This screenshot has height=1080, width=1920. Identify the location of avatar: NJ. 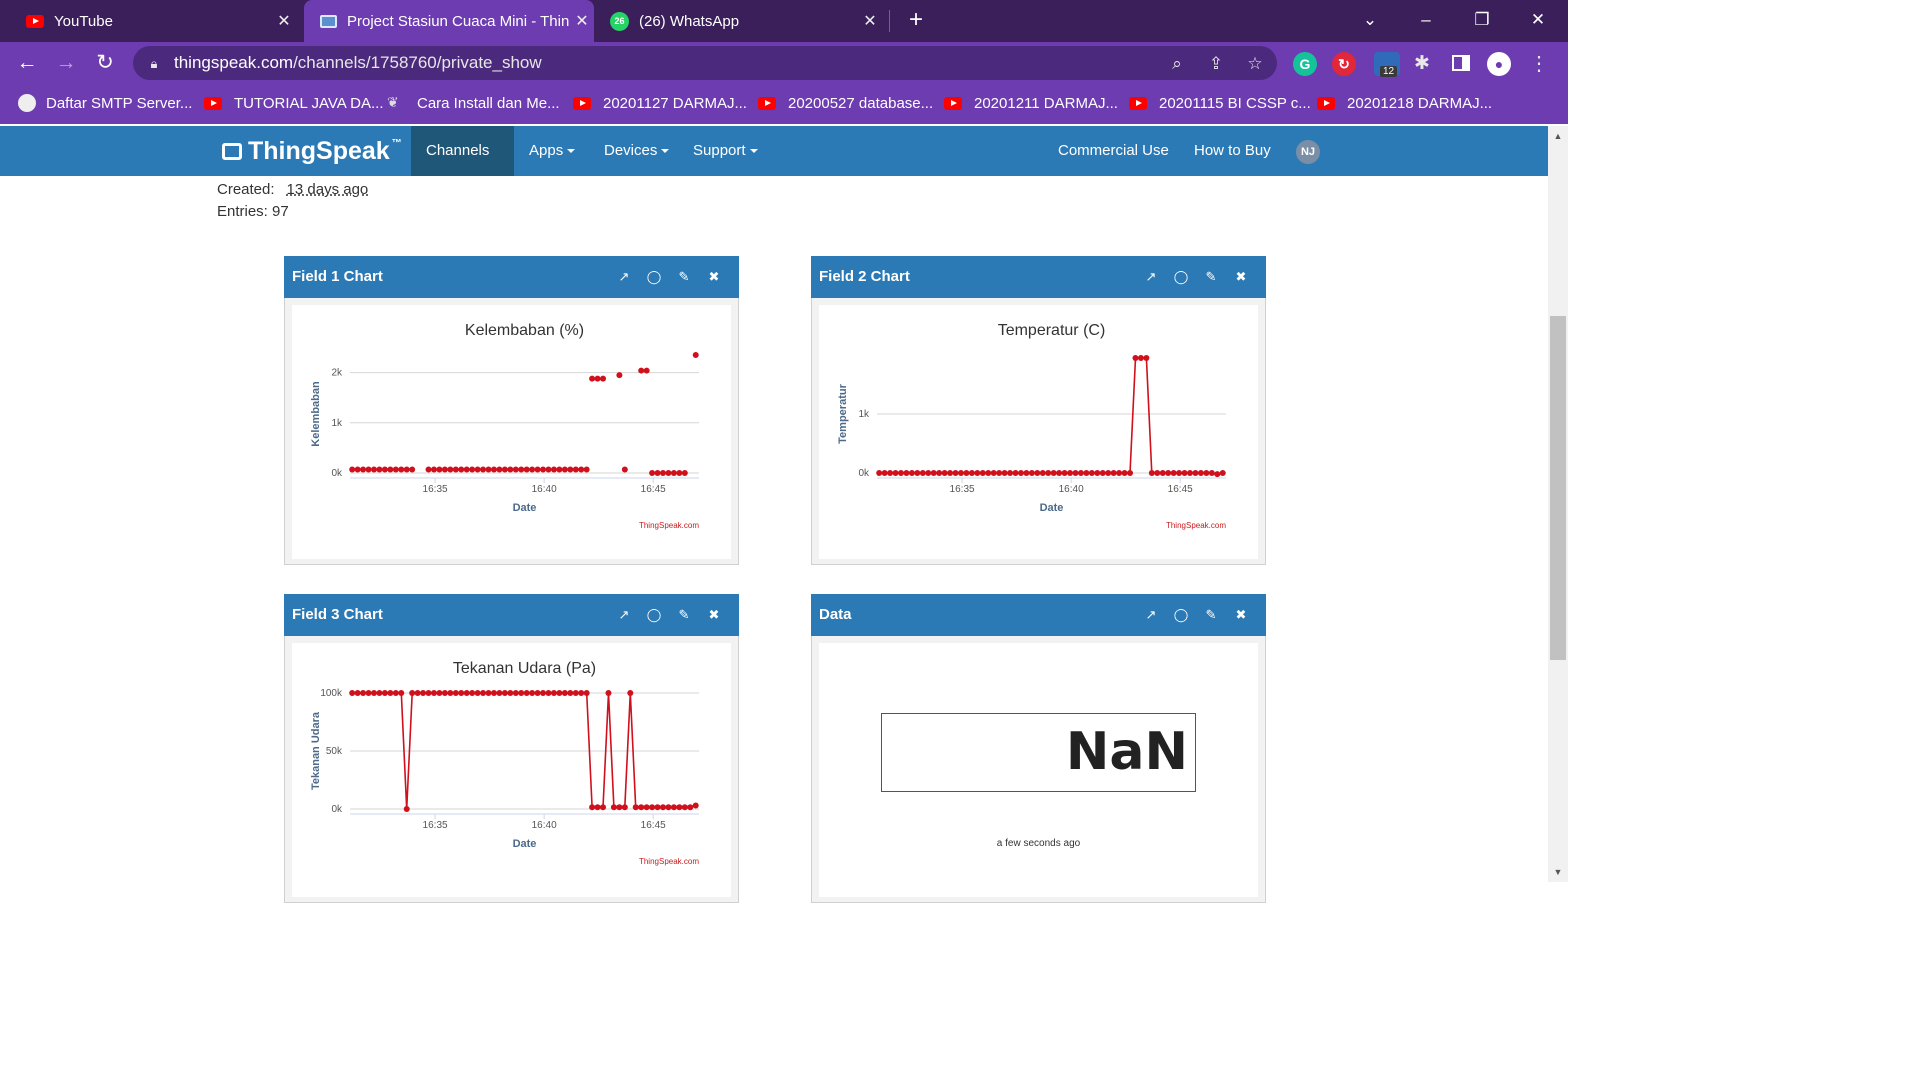
(1308, 152).